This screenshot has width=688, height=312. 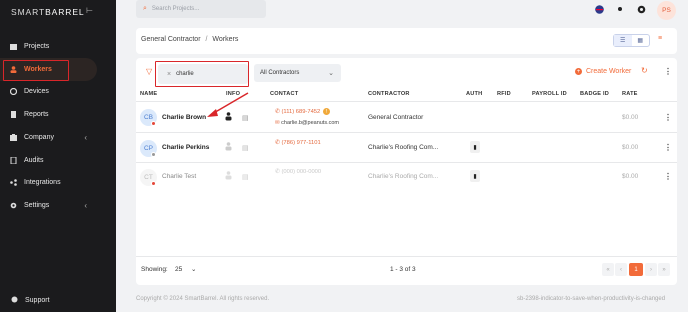 I want to click on sidebar-item-label: Reports, so click(x=36, y=114).